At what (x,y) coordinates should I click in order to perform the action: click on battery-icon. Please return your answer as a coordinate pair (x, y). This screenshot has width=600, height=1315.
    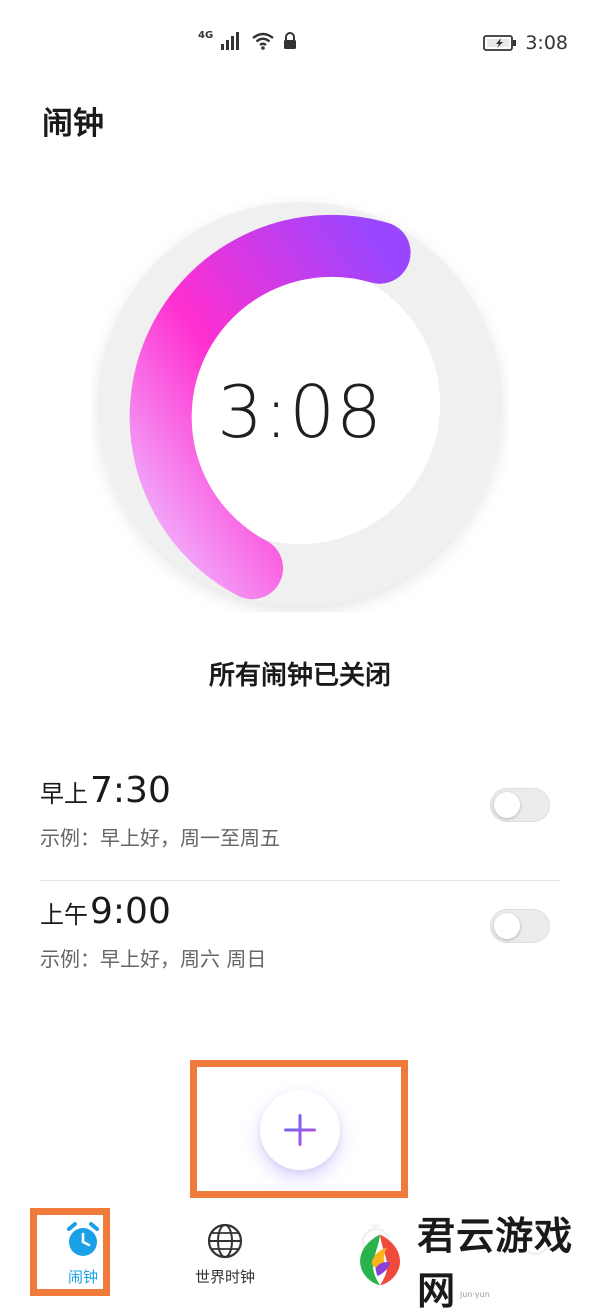
    Looking at the image, I should click on (500, 43).